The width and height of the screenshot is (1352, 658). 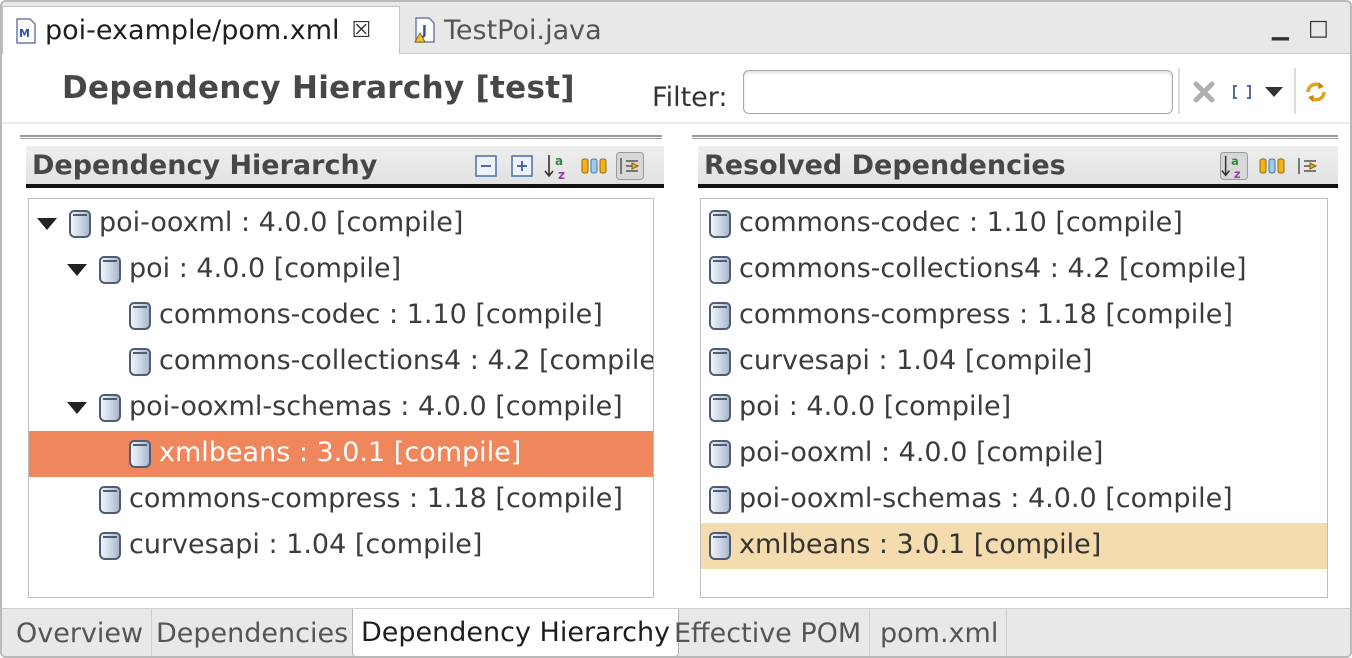 I want to click on editor-tab-testpoi-java: J TestPoi.java, so click(x=512, y=30).